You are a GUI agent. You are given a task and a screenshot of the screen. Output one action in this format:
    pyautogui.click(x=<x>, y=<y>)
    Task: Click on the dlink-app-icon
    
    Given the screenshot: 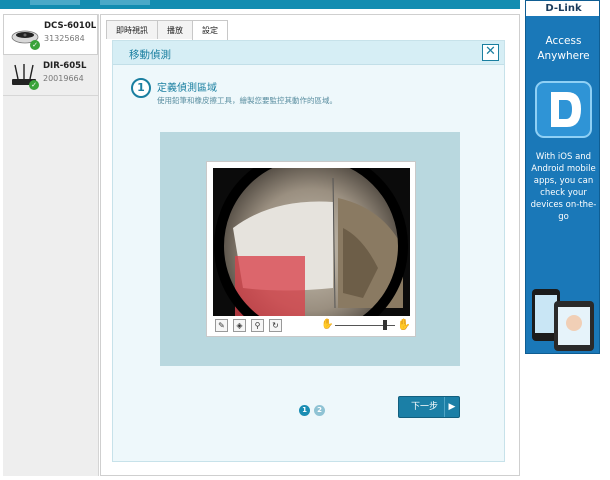 What is the action you would take?
    pyautogui.click(x=563, y=109)
    